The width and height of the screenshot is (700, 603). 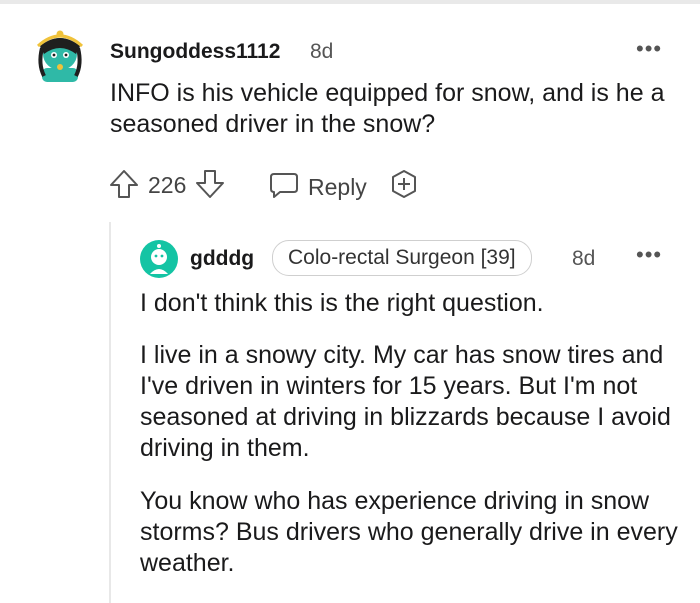 What do you see at coordinates (402, 258) in the screenshot?
I see `user-flair: Colo-rectal Surgeon [39]` at bounding box center [402, 258].